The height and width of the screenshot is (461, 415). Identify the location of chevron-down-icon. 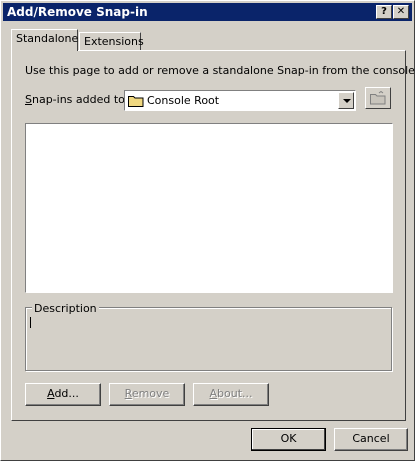
(346, 100).